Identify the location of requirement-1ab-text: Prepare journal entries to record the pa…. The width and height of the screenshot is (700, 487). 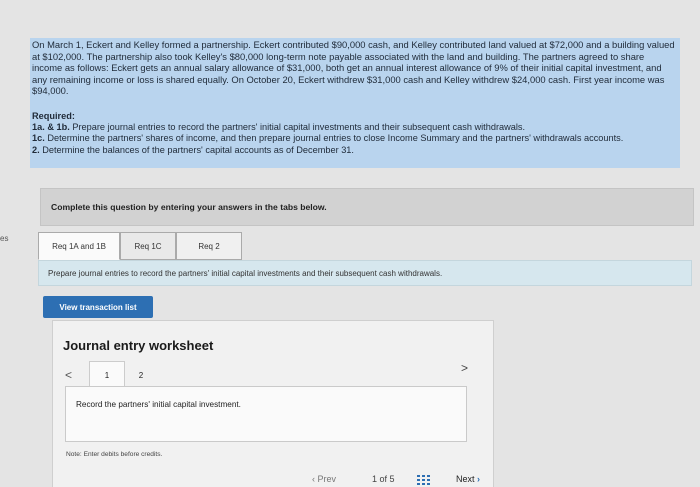
(297, 127).